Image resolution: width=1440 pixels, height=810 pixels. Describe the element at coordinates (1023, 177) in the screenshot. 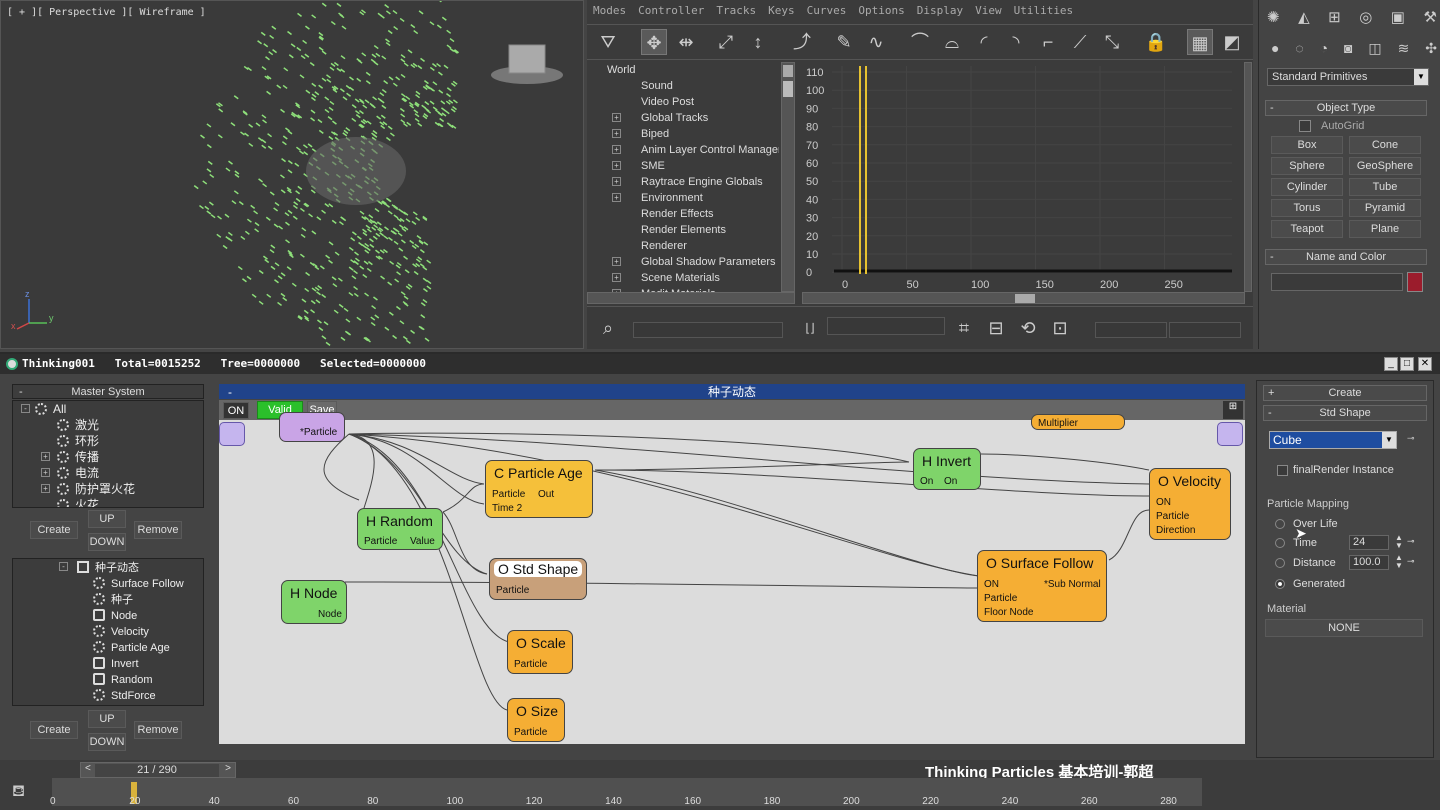

I see `curve-graph: 11010090807060504030201000 50 100 150 200 250` at that location.